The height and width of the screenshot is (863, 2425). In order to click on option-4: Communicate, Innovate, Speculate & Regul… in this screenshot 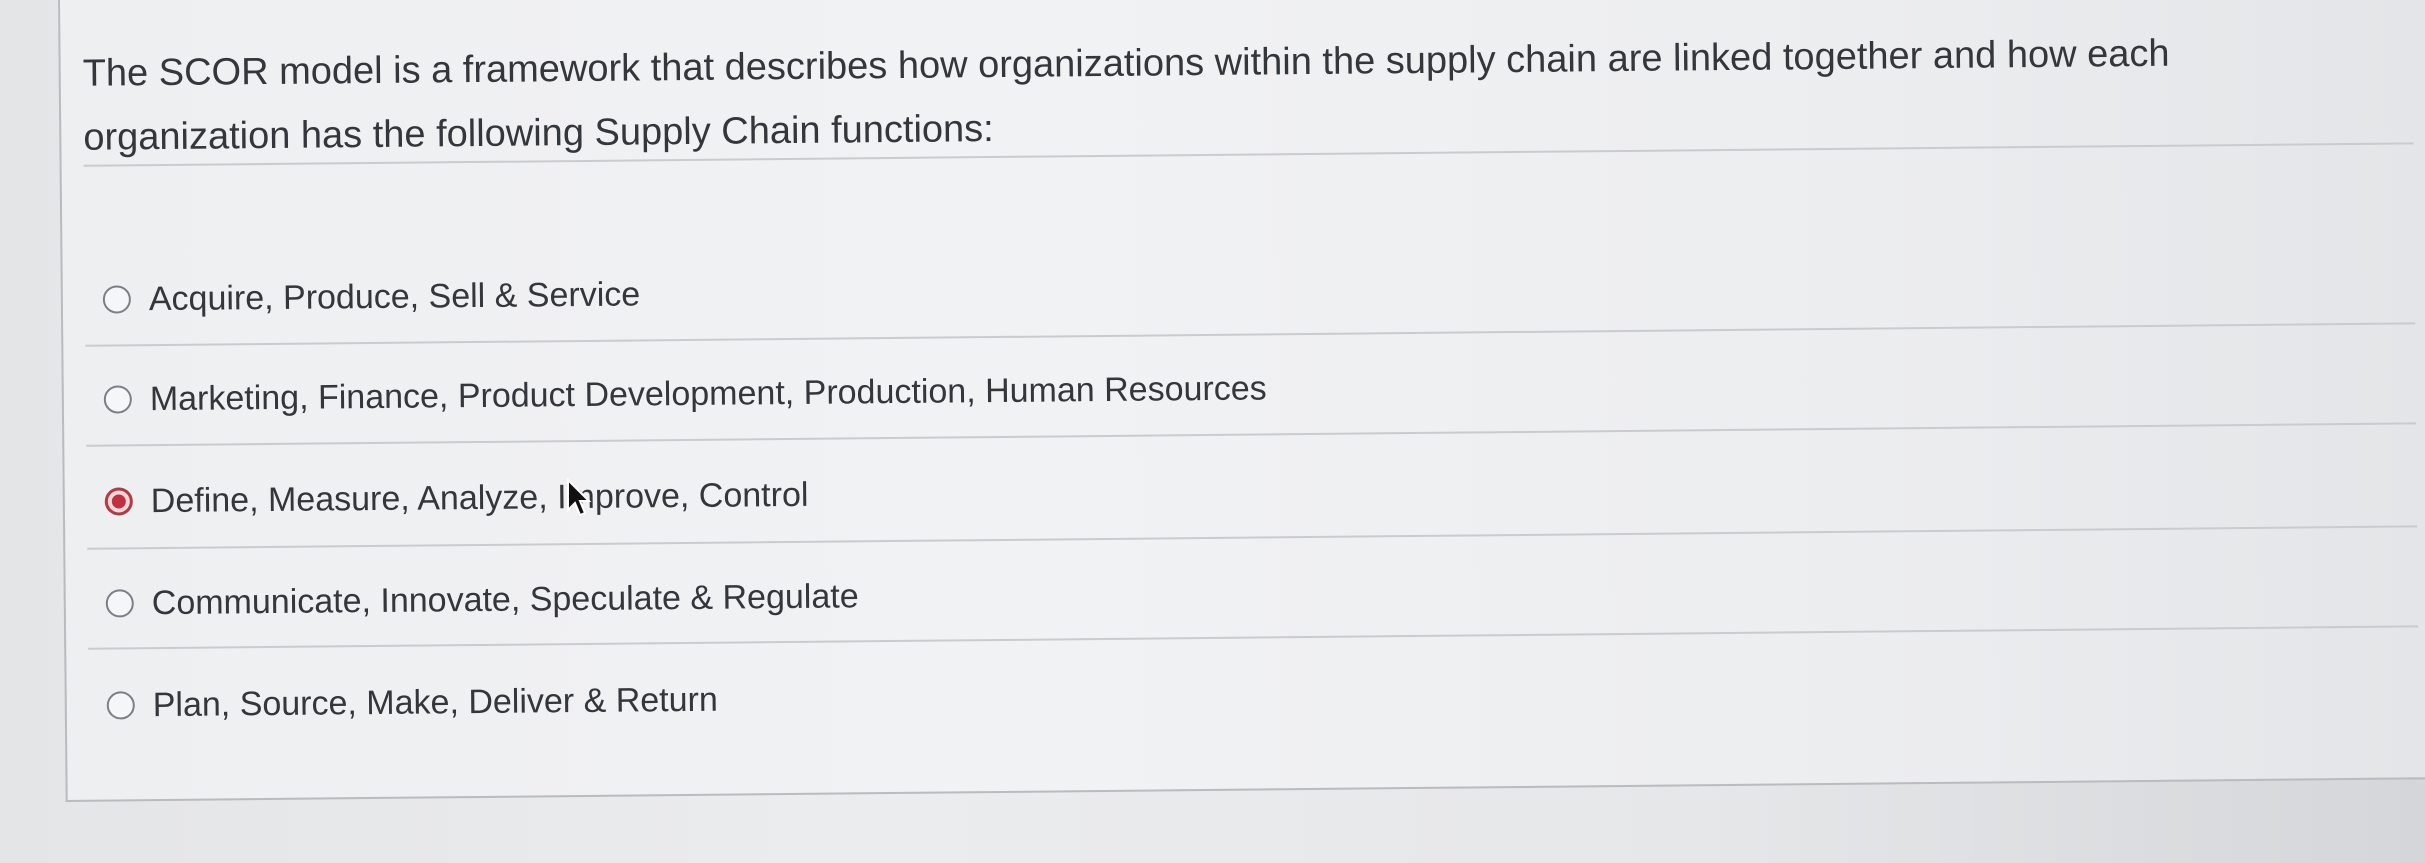, I will do `click(482, 599)`.